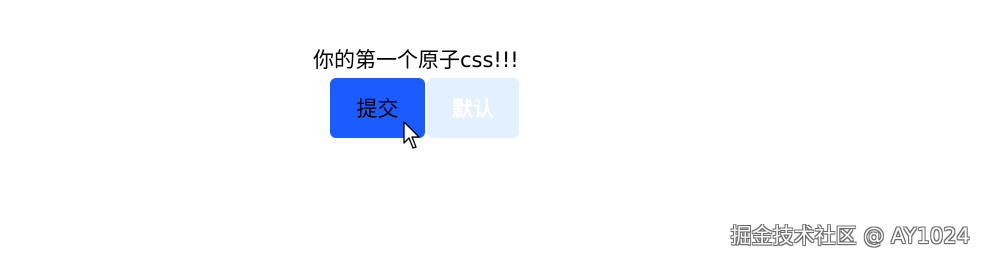  I want to click on watermark: 掘金技术社区 @ AY1024, so click(850, 236).